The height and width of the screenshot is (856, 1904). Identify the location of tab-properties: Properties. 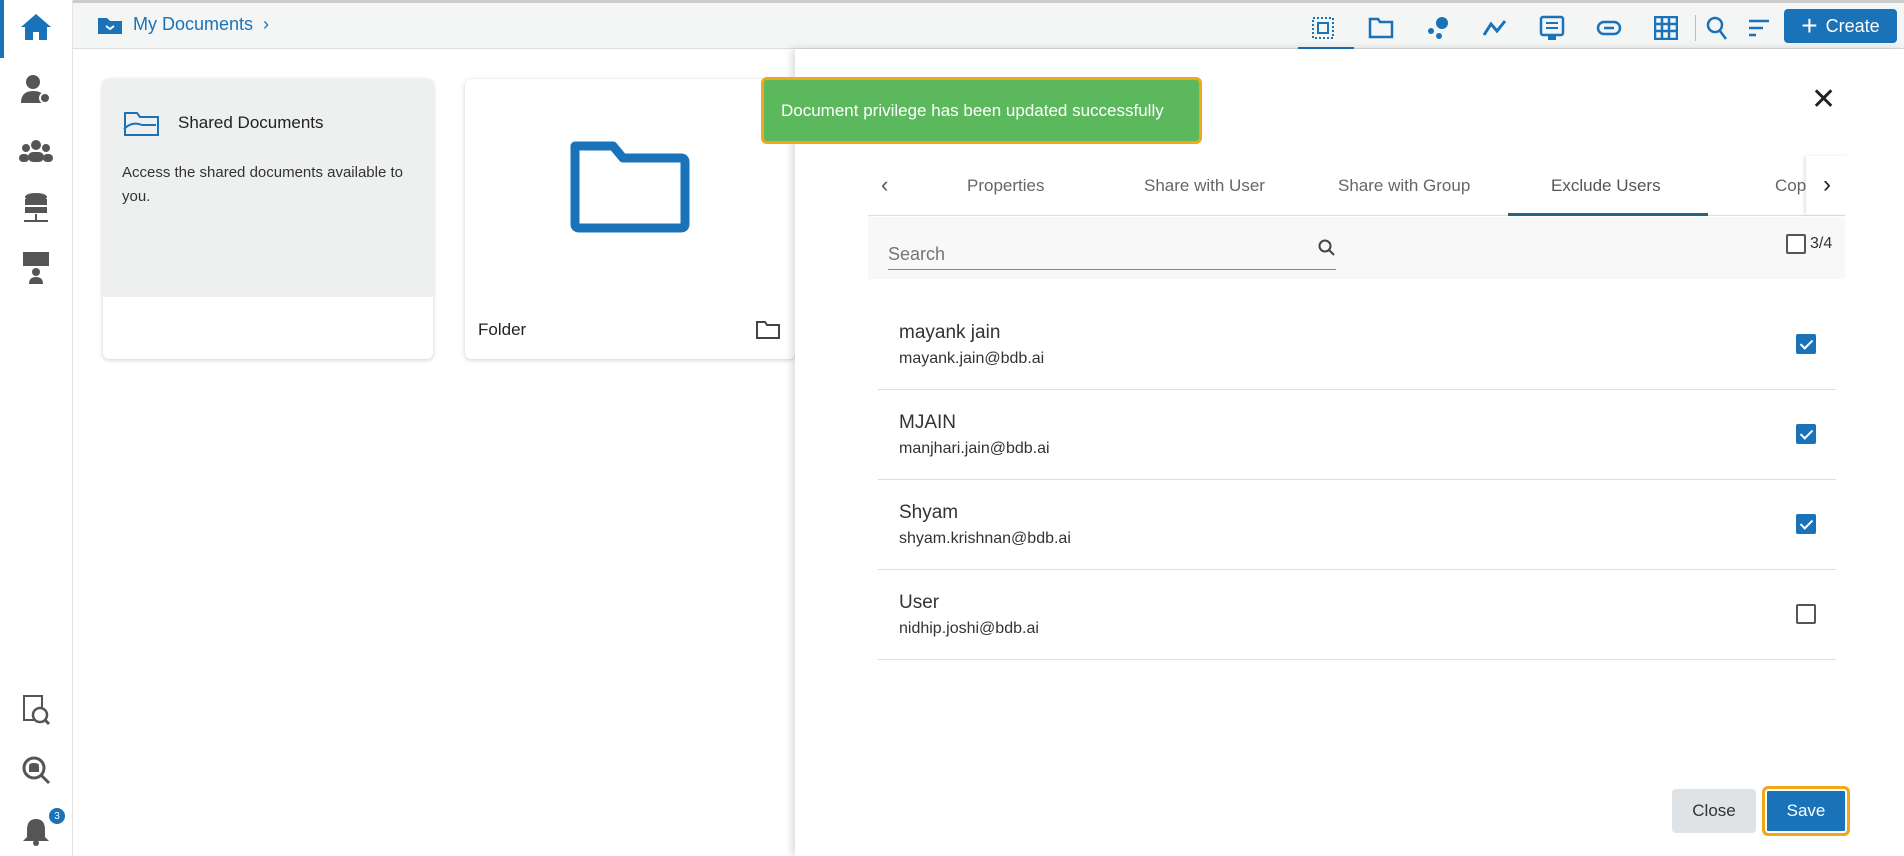
(1005, 186).